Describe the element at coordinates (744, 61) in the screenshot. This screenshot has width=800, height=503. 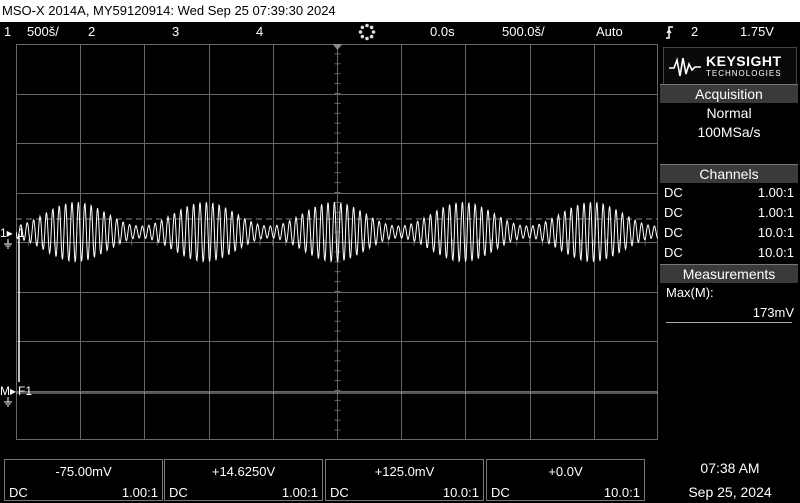
I see `logo-line1: KEYSIGHT` at that location.